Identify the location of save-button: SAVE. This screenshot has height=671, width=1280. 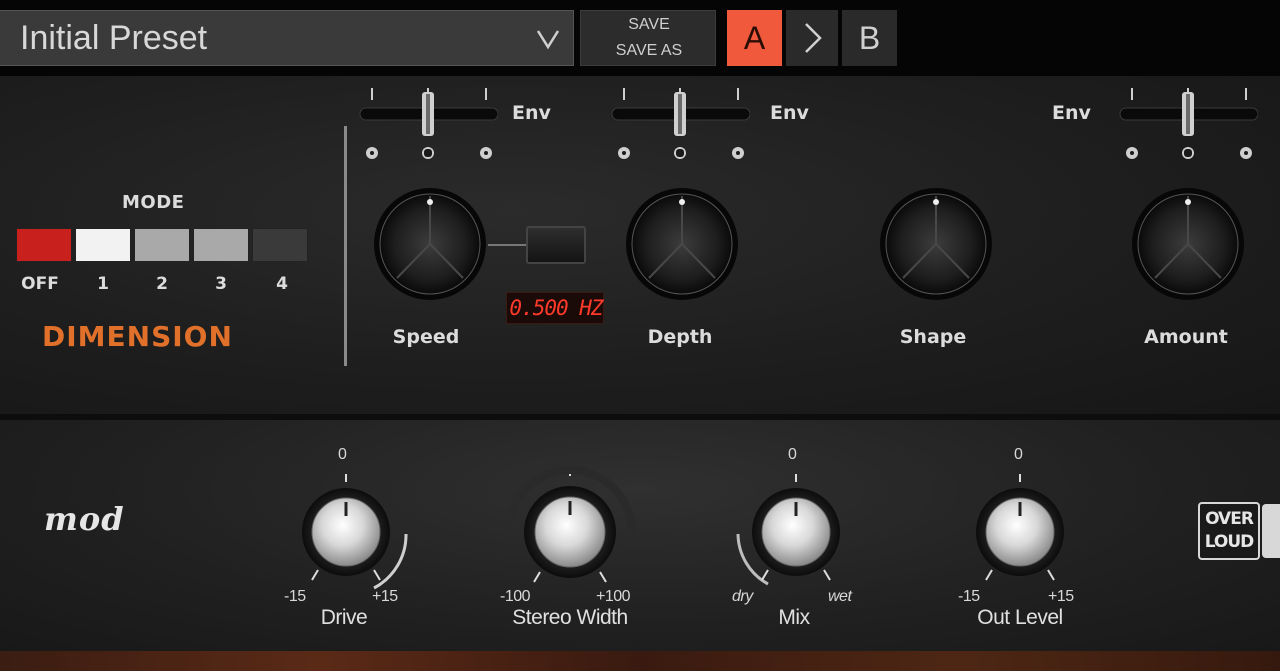
(649, 25).